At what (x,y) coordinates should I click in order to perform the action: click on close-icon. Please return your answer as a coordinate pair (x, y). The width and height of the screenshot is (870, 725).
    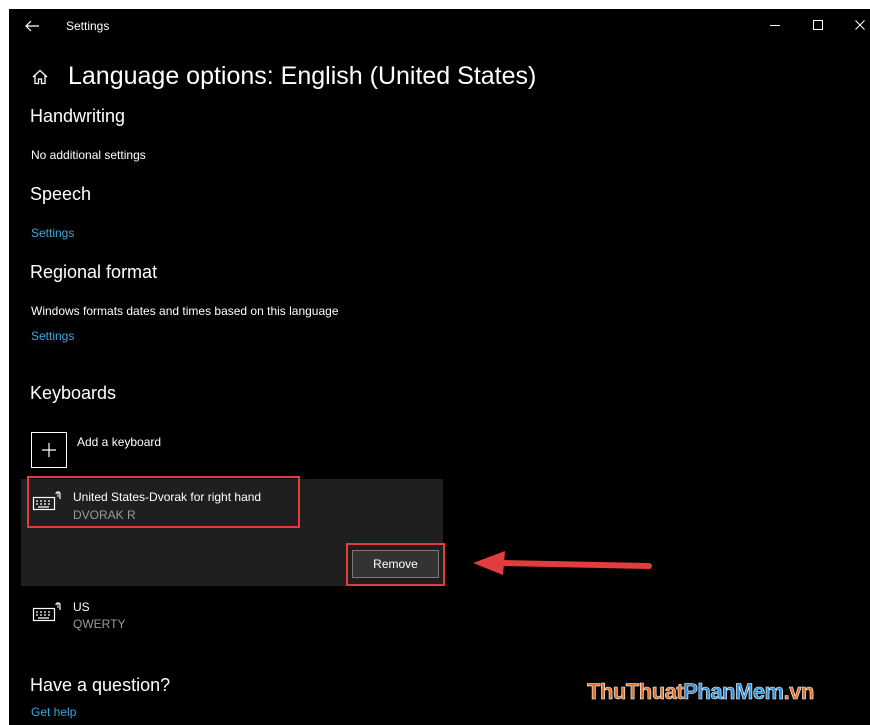
    Looking at the image, I should click on (860, 25).